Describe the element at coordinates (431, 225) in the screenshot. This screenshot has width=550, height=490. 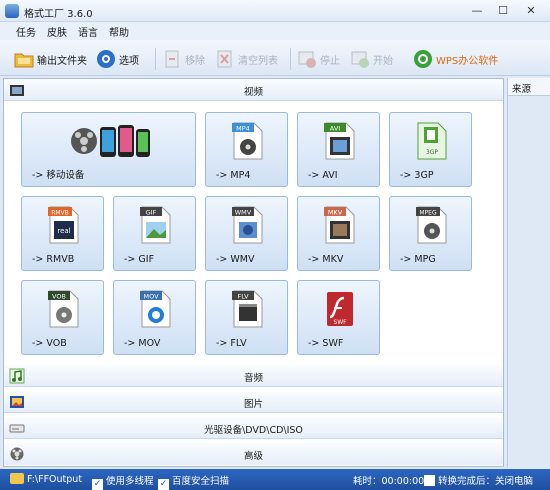
I see `mpeg-file-icon: MPEG` at that location.